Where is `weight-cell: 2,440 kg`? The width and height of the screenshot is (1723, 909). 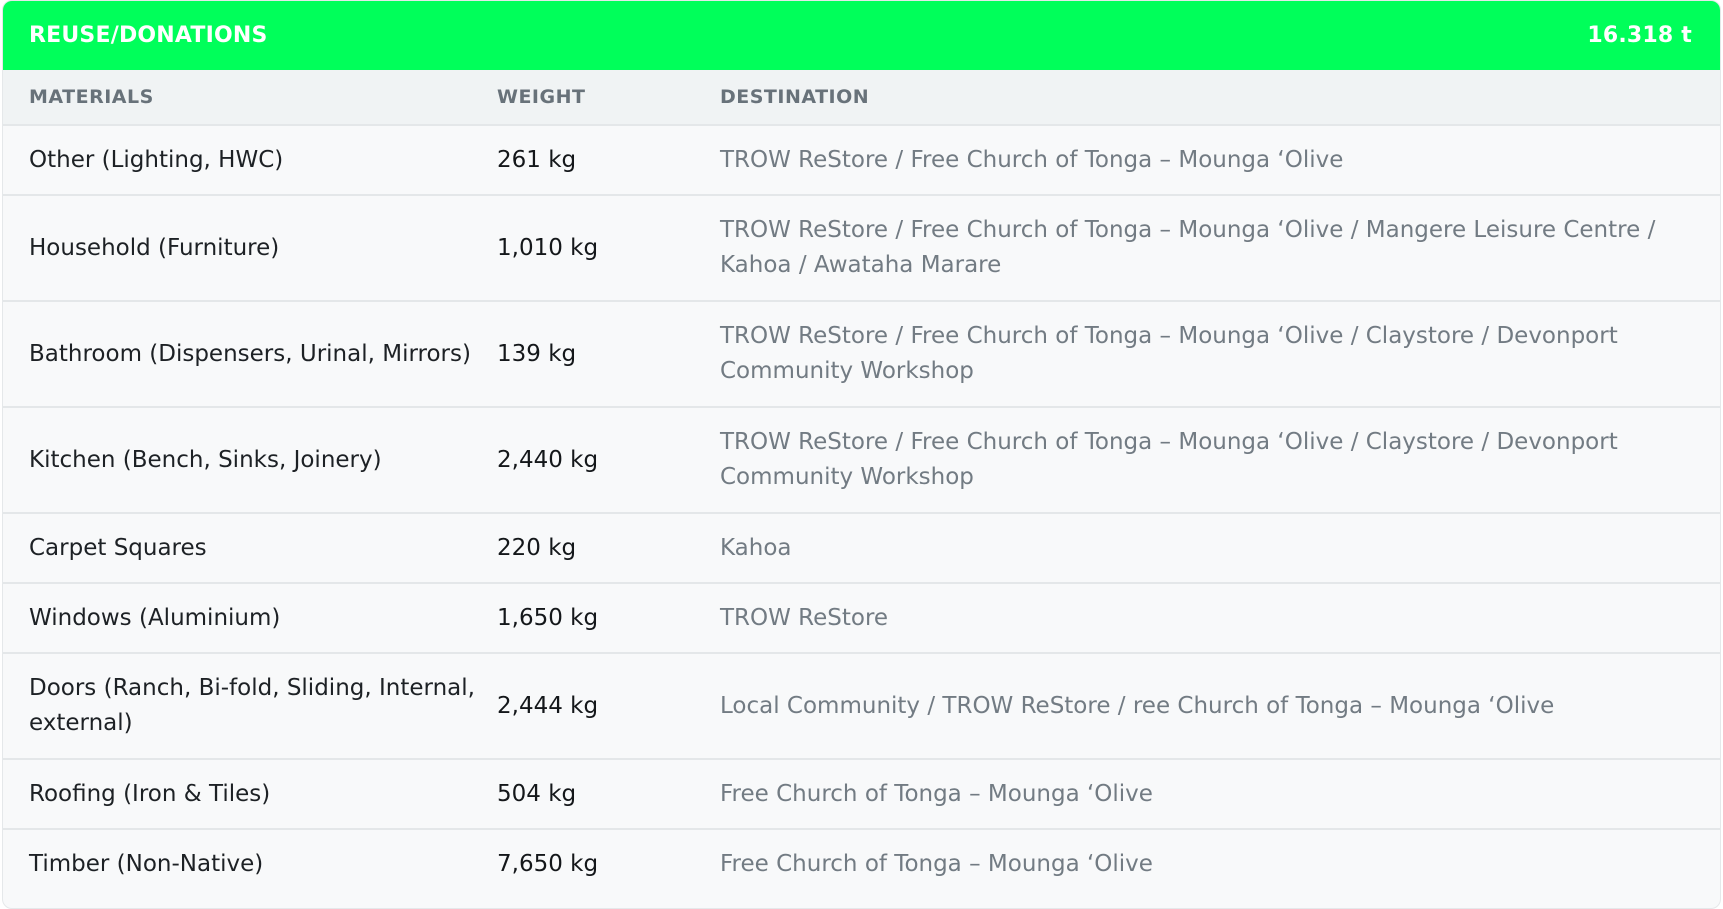 weight-cell: 2,440 kg is located at coordinates (548, 459).